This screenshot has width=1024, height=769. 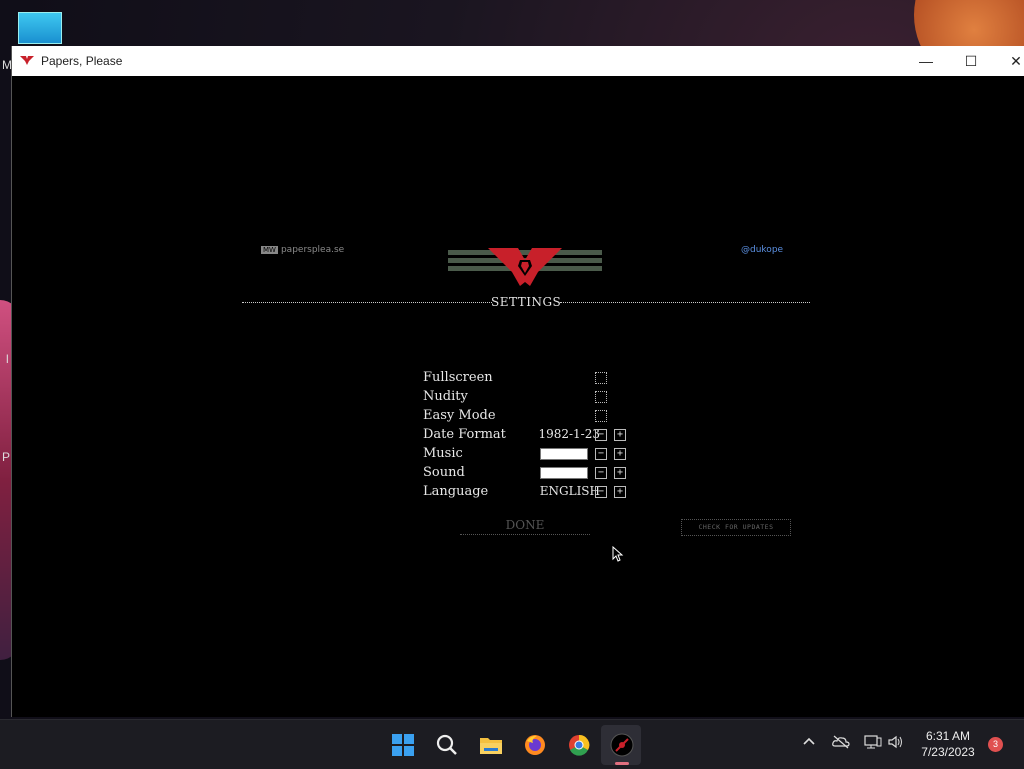 I want to click on setting-row-sound: Sound − +, so click(x=533, y=474).